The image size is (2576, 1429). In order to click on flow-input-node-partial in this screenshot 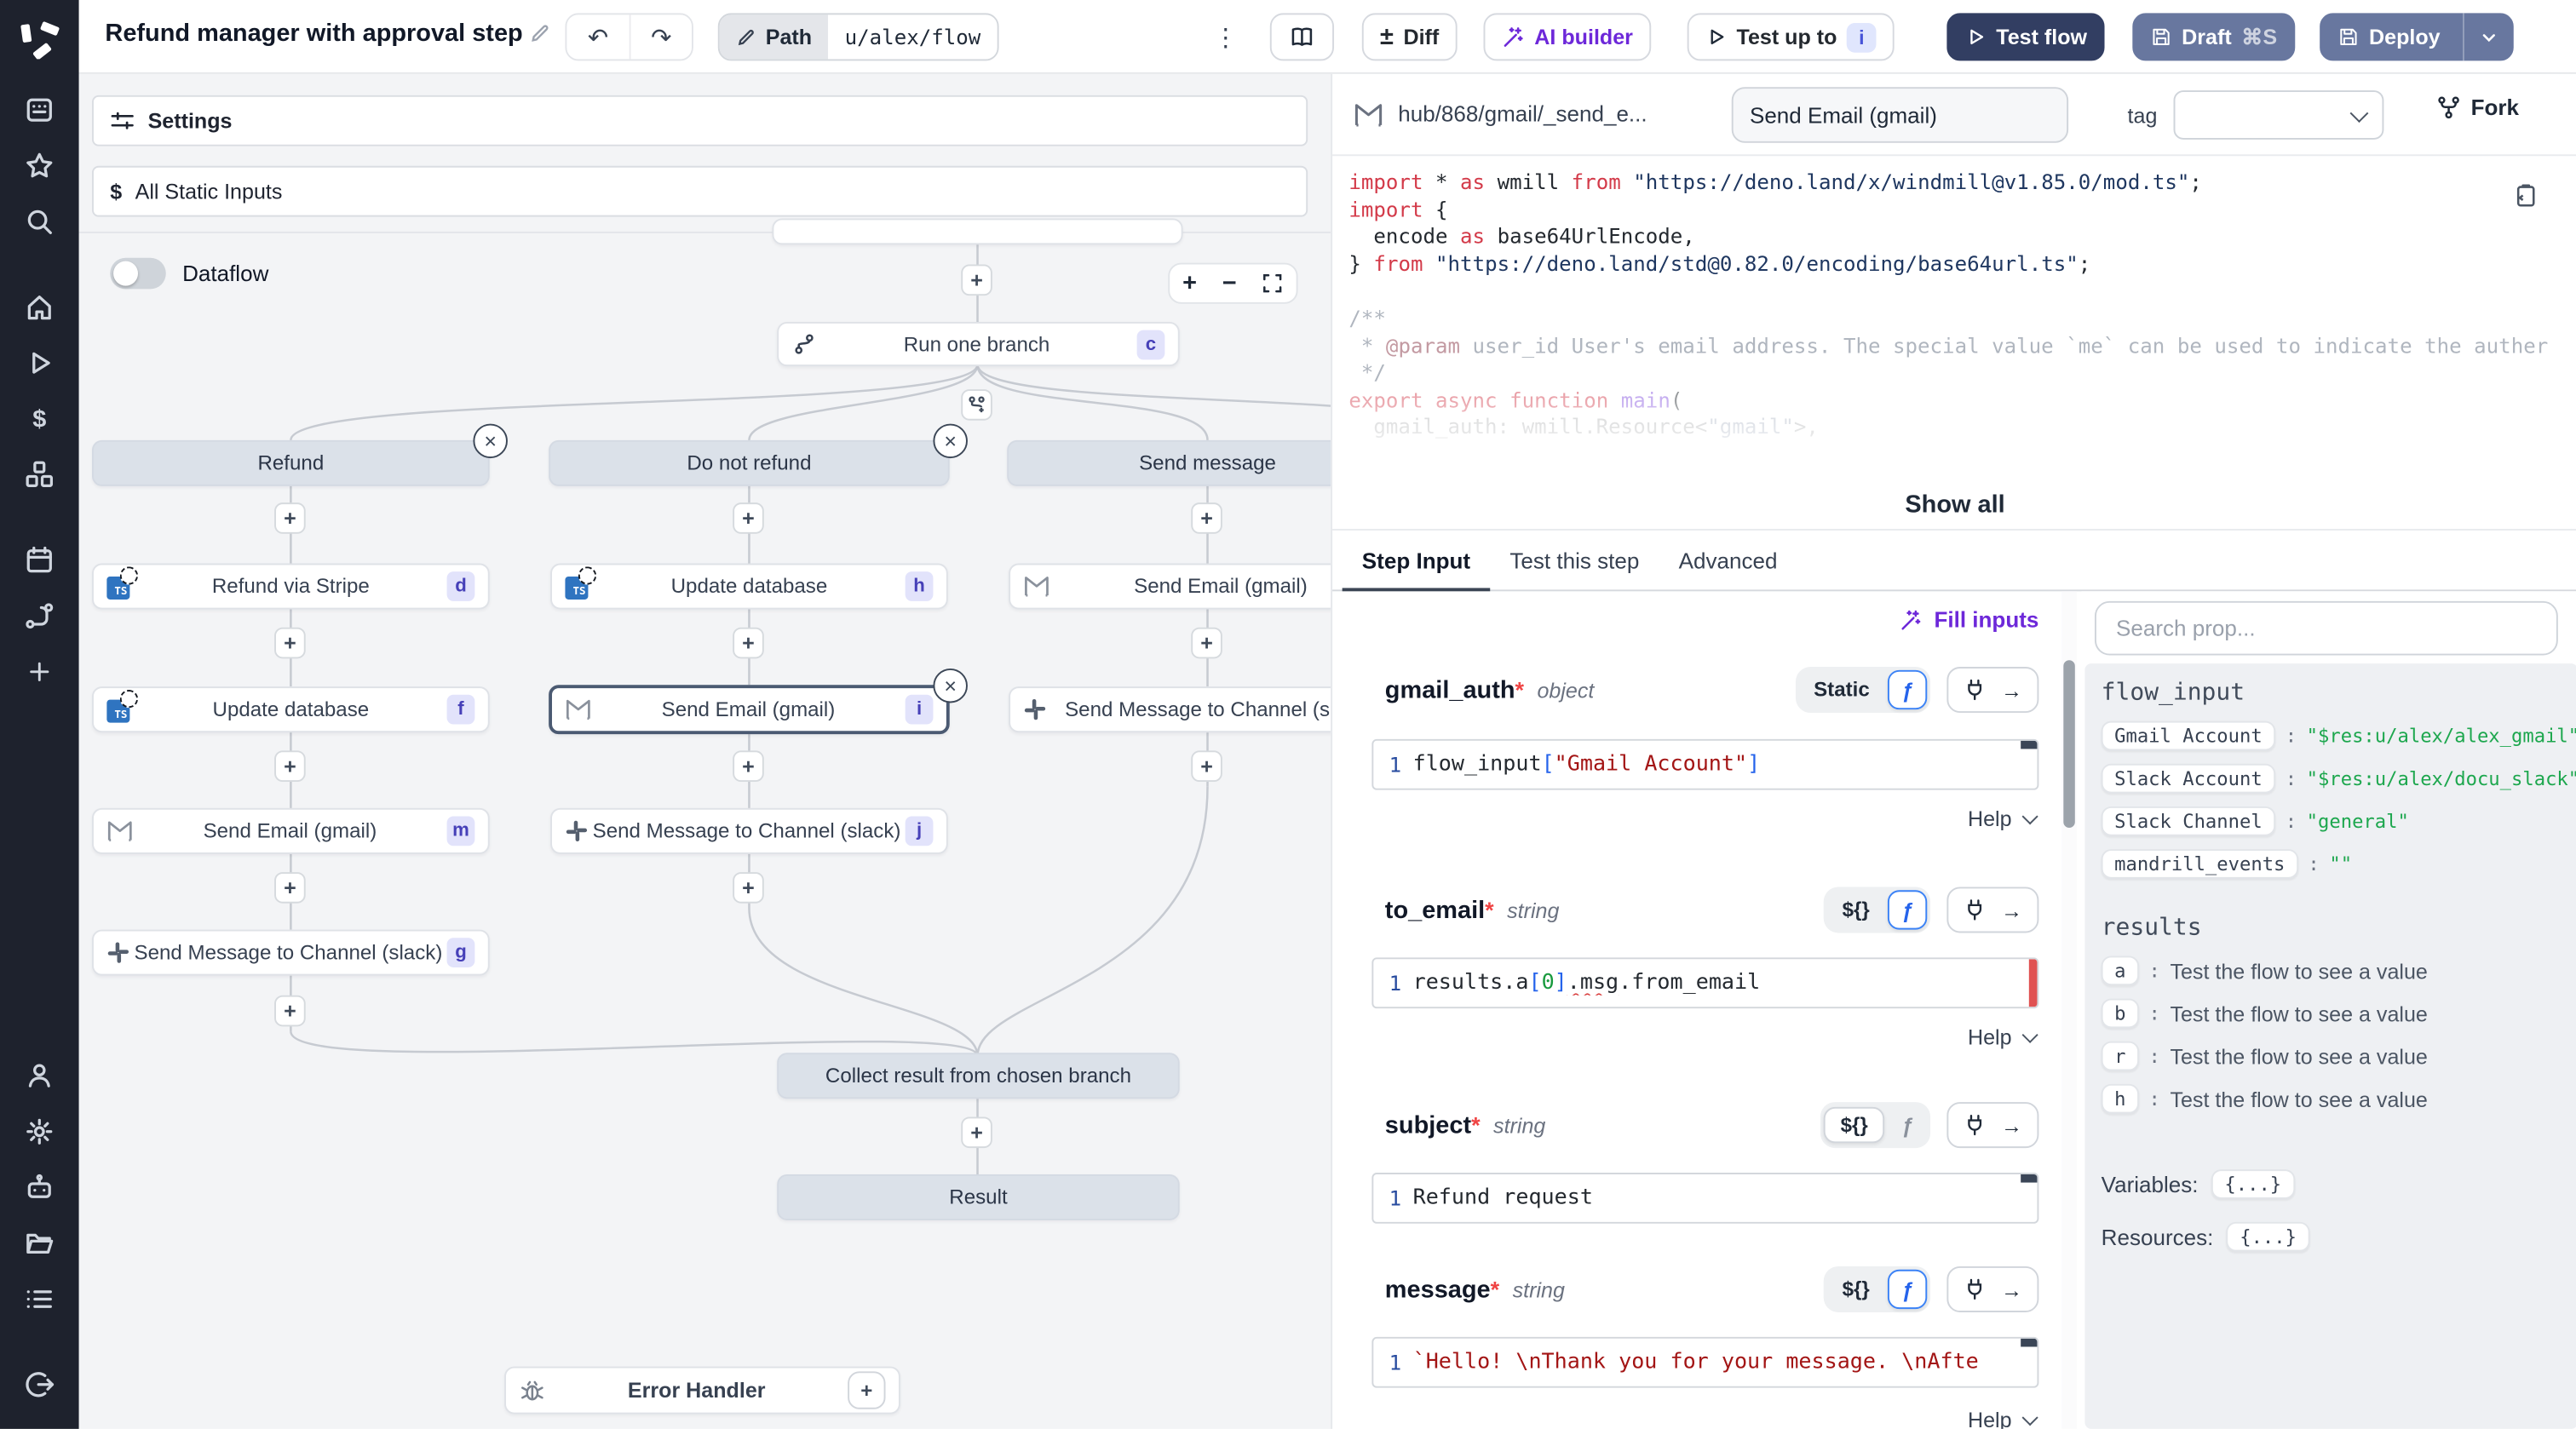, I will do `click(977, 231)`.